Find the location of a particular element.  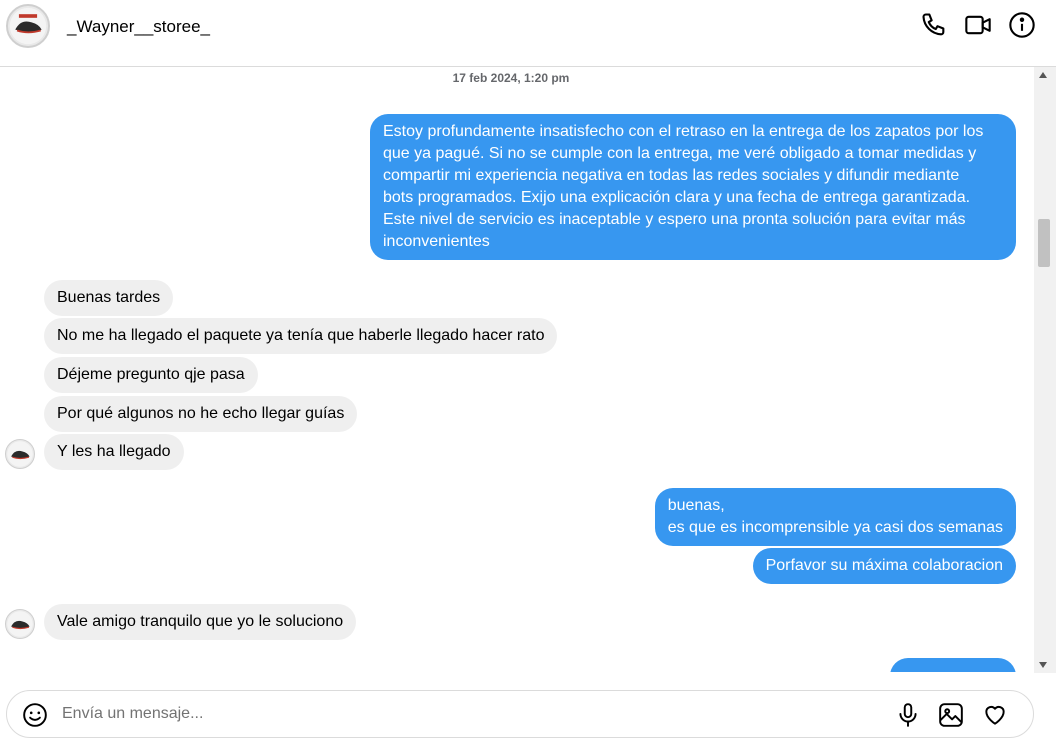

image-icon is located at coordinates (951, 715).